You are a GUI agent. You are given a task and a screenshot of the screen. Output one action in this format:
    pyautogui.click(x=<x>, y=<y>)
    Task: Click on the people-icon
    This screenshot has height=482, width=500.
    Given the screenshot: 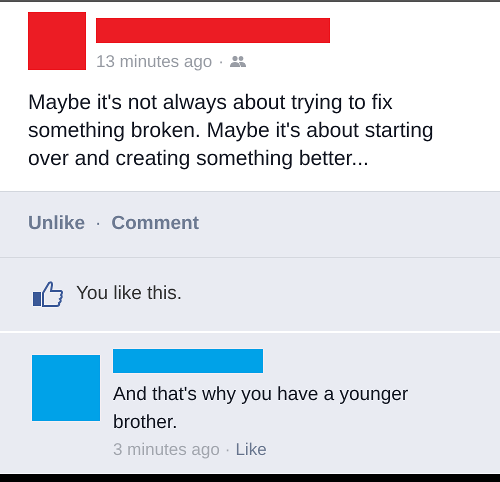 What is the action you would take?
    pyautogui.click(x=238, y=61)
    